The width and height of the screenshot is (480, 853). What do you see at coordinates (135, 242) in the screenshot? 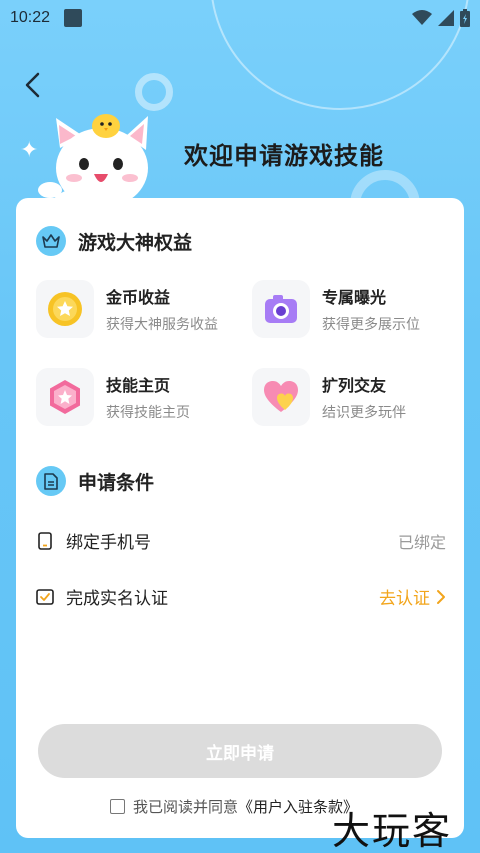
I see `benefits-title: 游戏大神权益` at bounding box center [135, 242].